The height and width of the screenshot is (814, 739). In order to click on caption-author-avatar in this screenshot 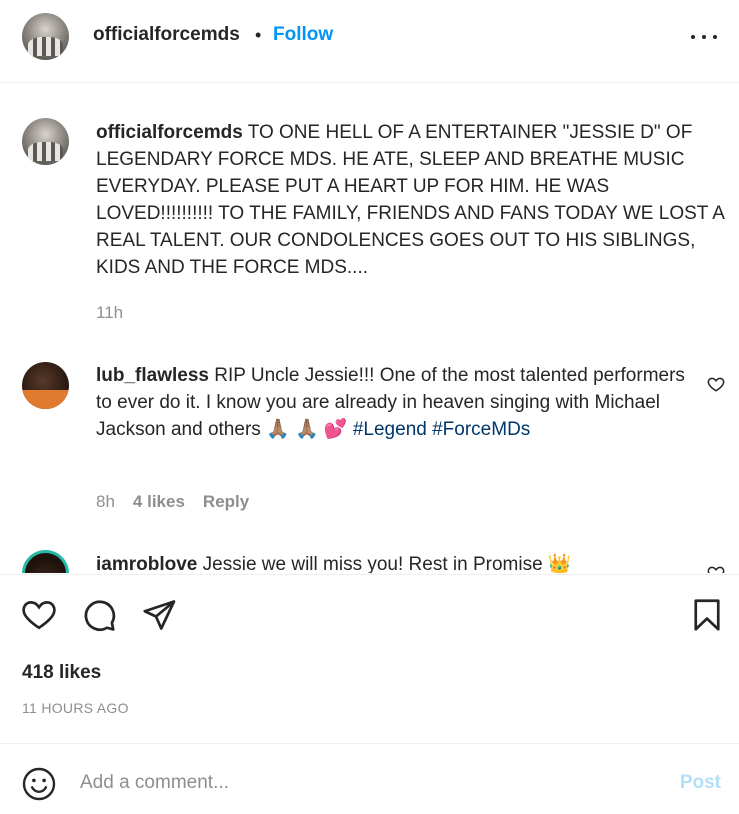, I will do `click(45, 141)`.